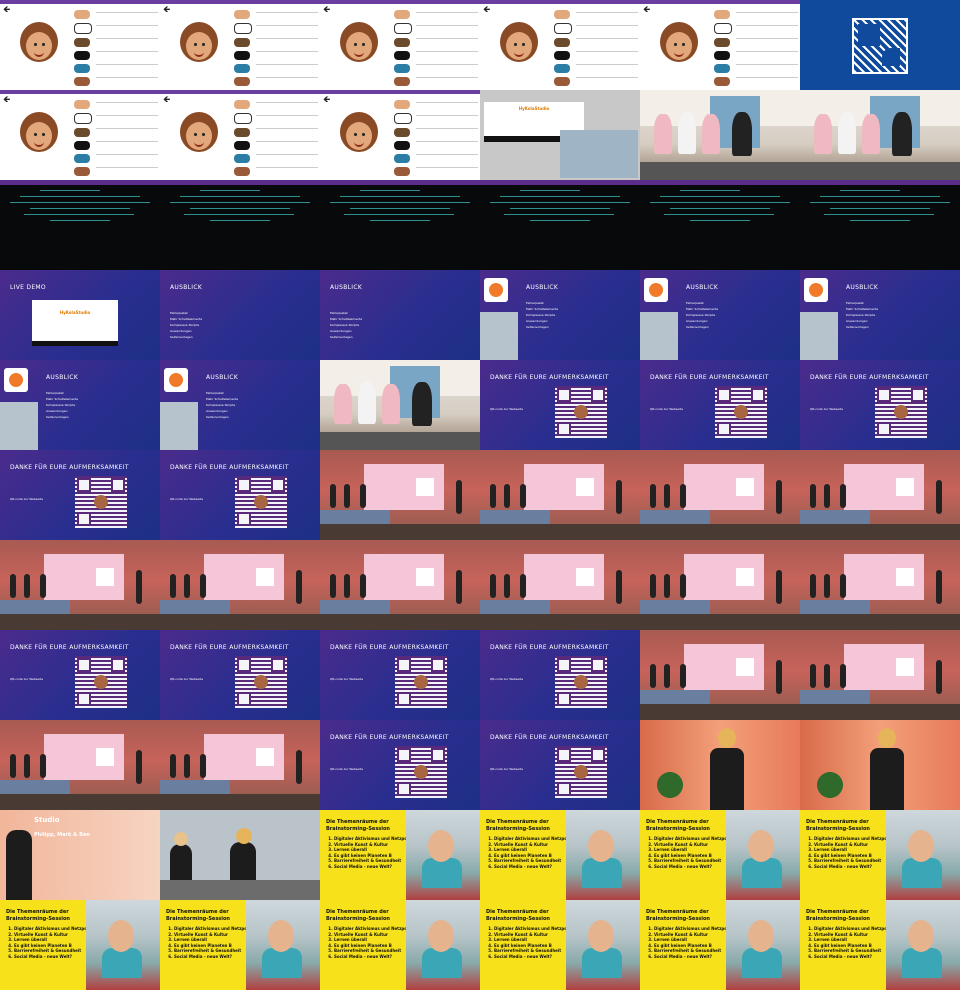  What do you see at coordinates (862, 287) in the screenshot?
I see `slide-title: AUSBLICK` at bounding box center [862, 287].